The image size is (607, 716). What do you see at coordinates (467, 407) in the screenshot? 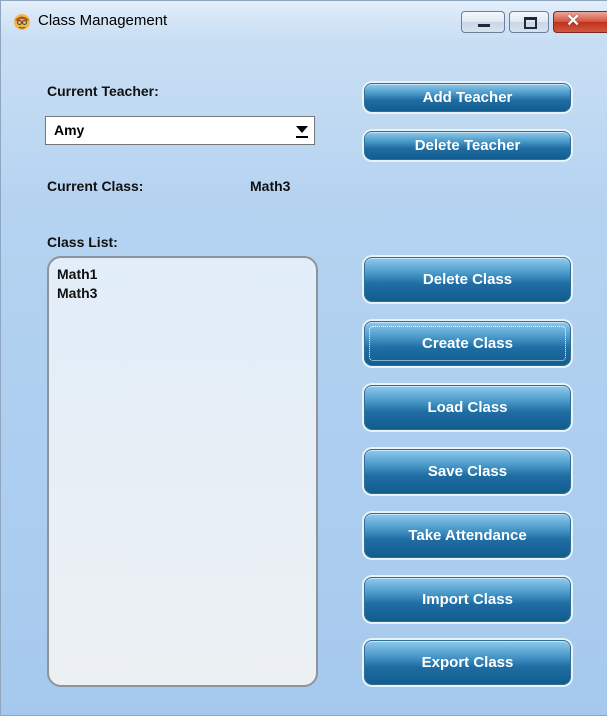
I see `load-class-button: Load Class` at bounding box center [467, 407].